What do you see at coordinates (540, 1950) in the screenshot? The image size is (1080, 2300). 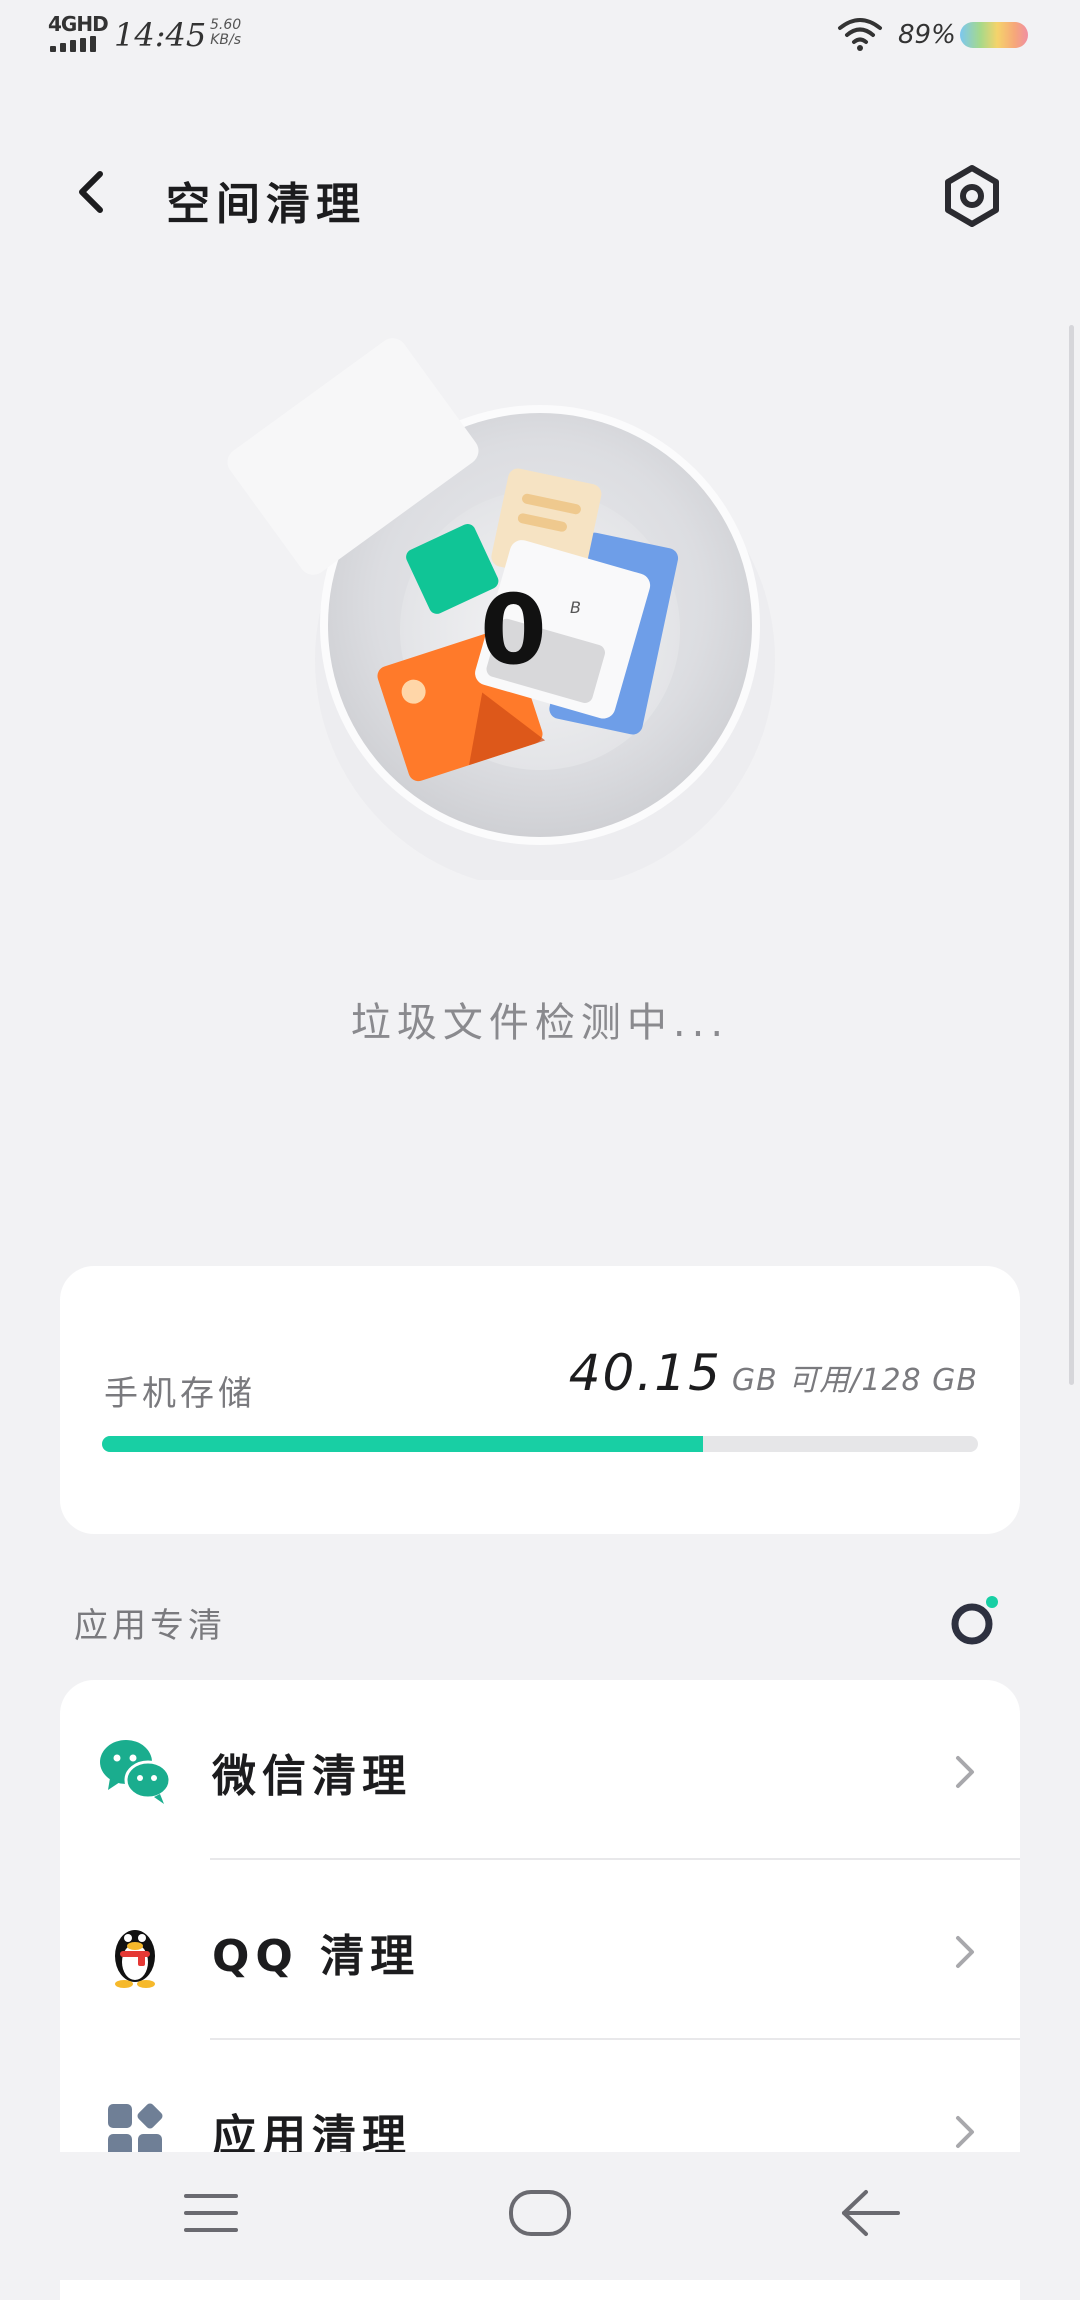 I see `list-item-qq: QQ 清理` at bounding box center [540, 1950].